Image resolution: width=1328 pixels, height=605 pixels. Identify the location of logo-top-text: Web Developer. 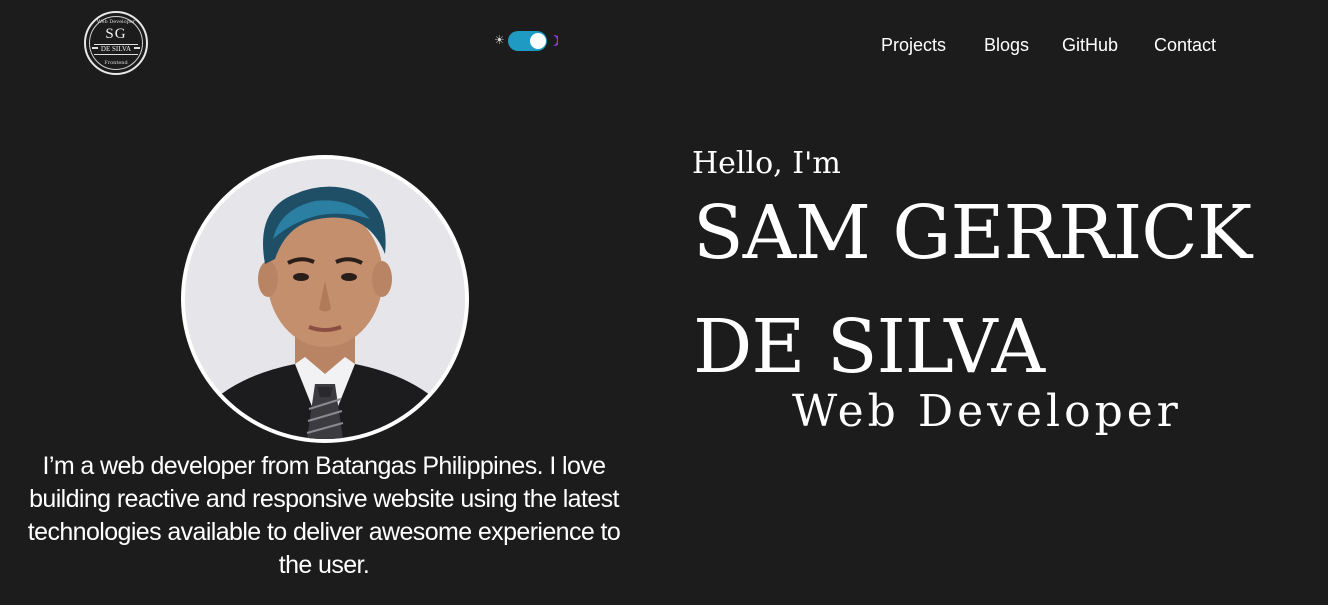
(116, 22).